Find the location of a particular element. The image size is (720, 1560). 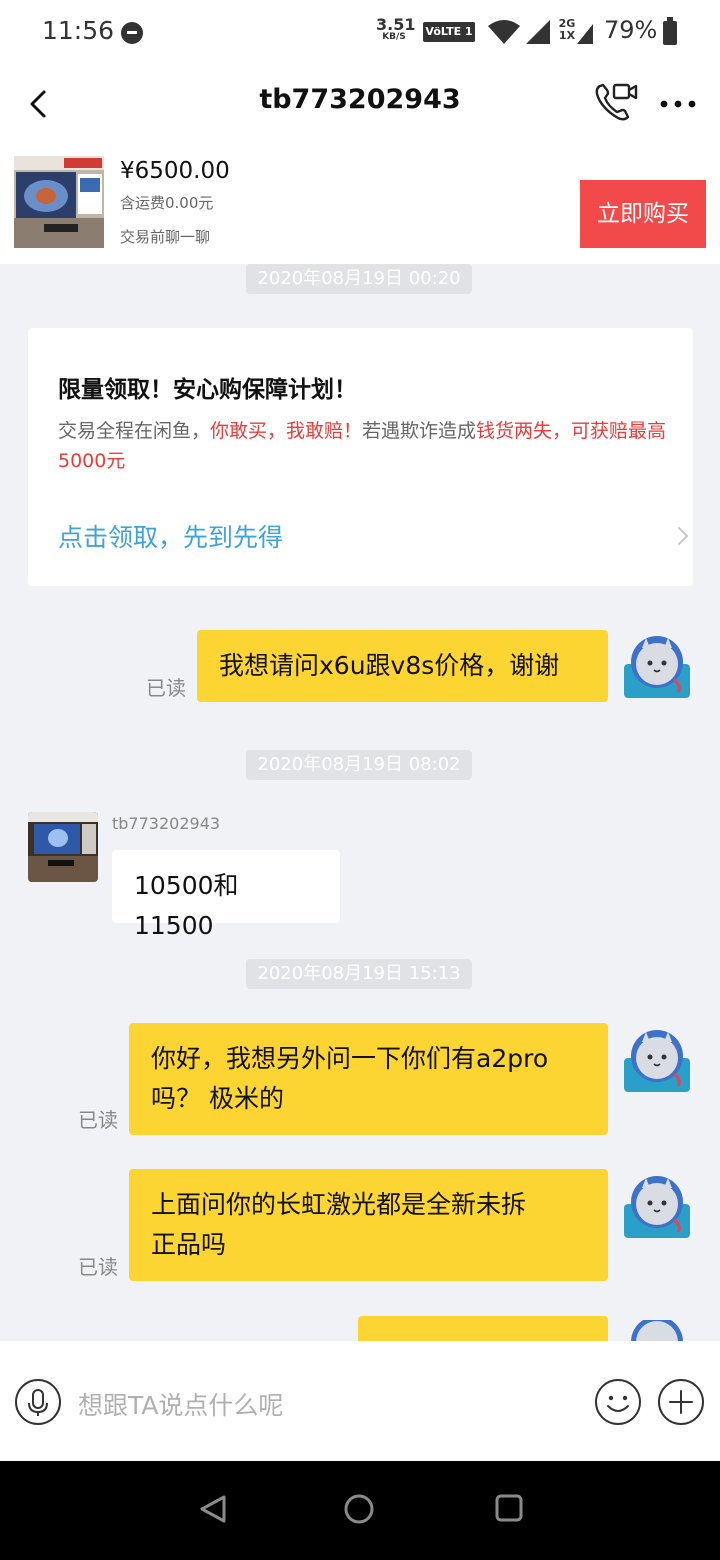

card-body-text: 交易全程在闲鱼， is located at coordinates (134, 431).